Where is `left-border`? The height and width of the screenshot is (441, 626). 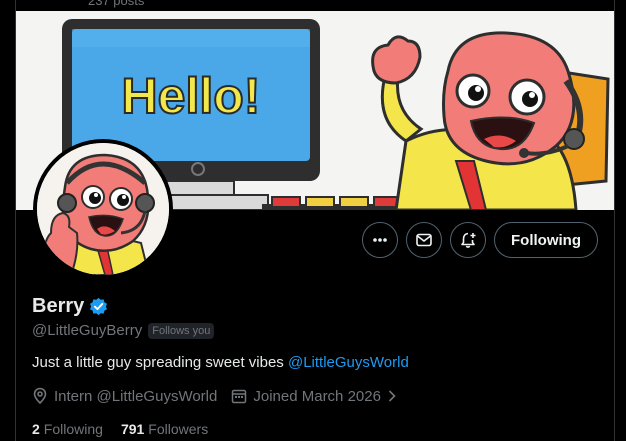 left-border is located at coordinates (8, 220).